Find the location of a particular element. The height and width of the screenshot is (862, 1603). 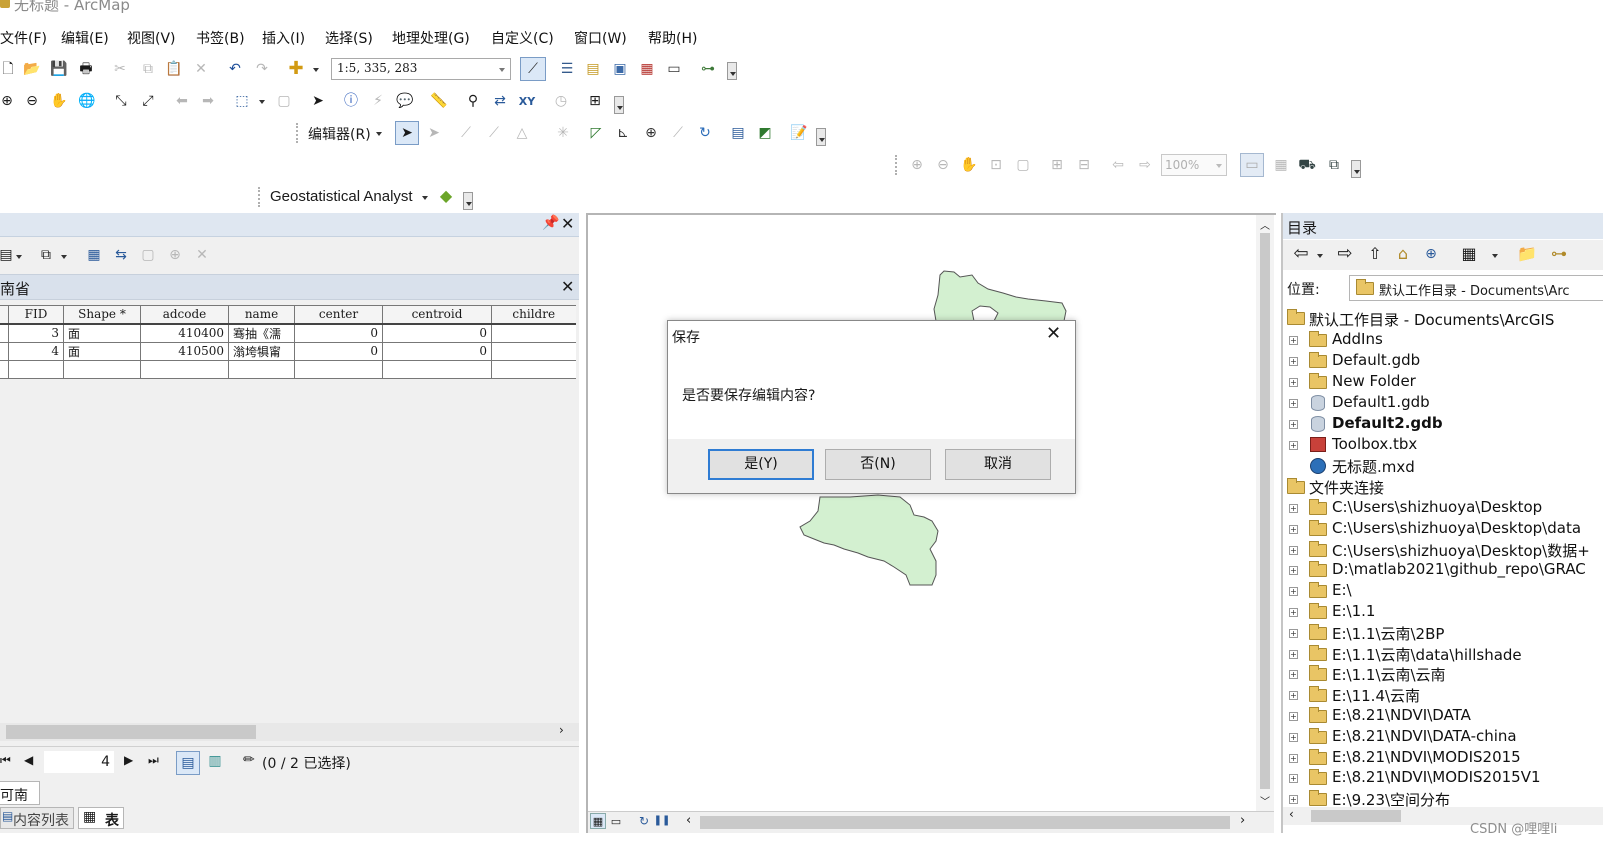

column-header: FID is located at coordinates (36, 315).